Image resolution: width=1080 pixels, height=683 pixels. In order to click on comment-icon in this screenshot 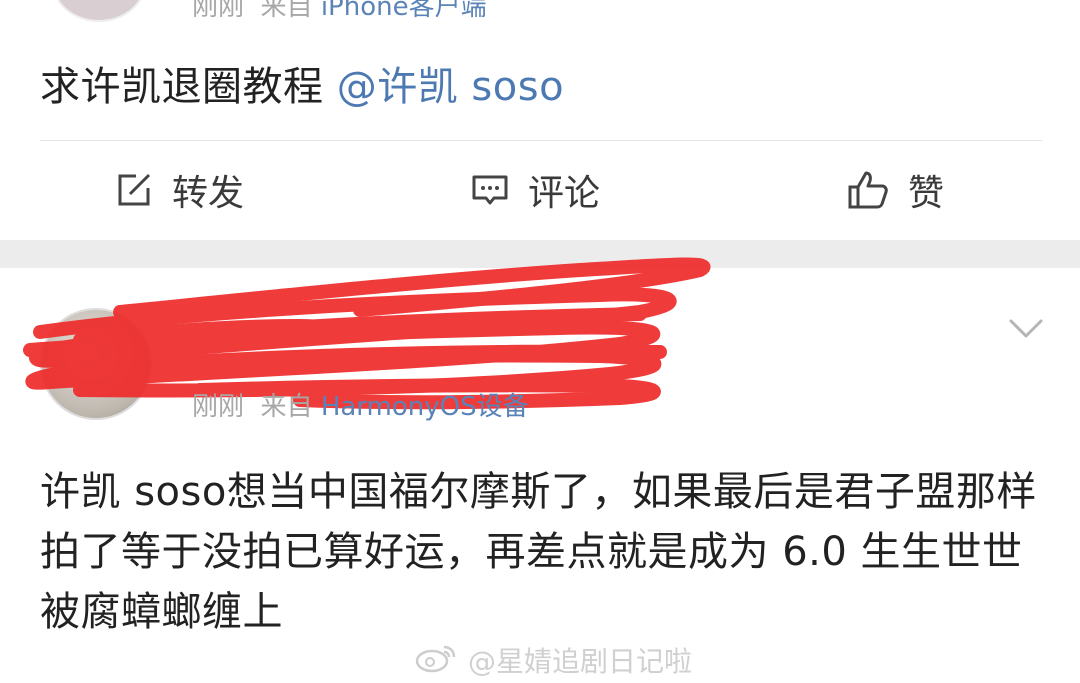, I will do `click(490, 190)`.